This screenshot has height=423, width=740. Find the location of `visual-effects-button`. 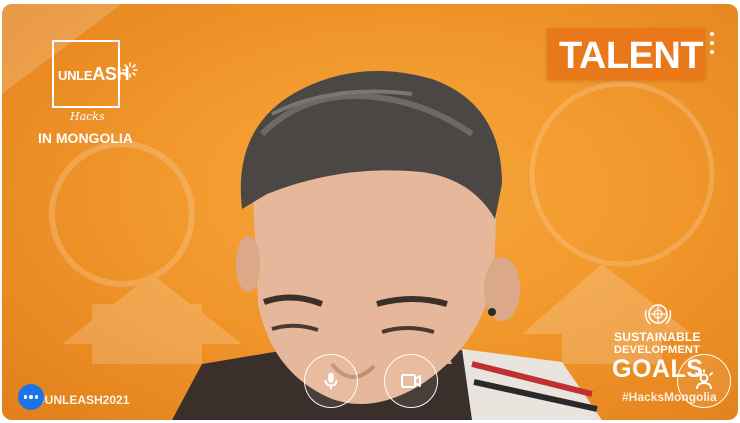

visual-effects-button is located at coordinates (704, 381).